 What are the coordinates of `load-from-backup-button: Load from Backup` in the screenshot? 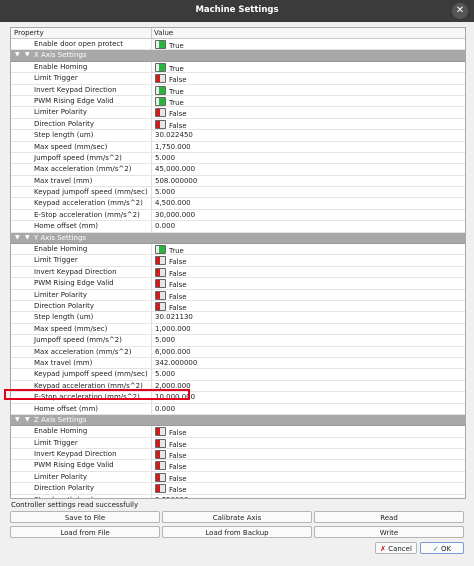 It's located at (237, 532).